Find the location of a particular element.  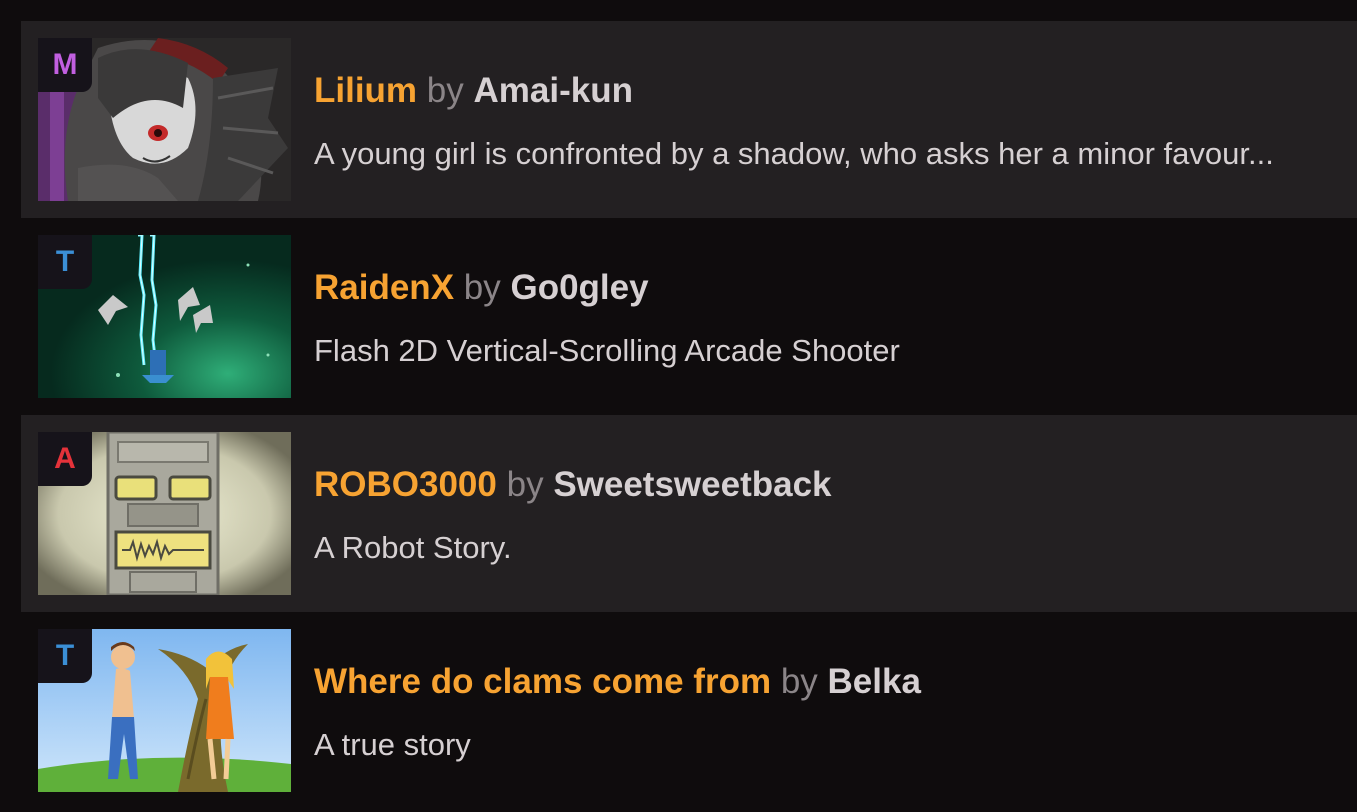

submission-description: A true story is located at coordinates (392, 744).